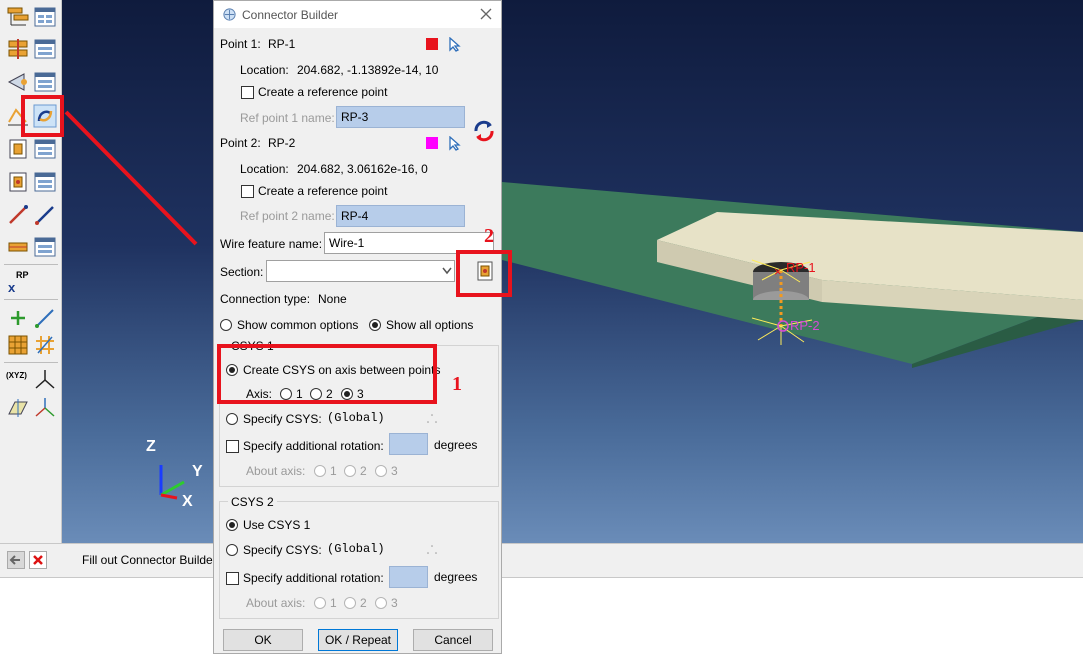 The height and width of the screenshot is (654, 1083). I want to click on pick-point1-icon, so click(455, 44).